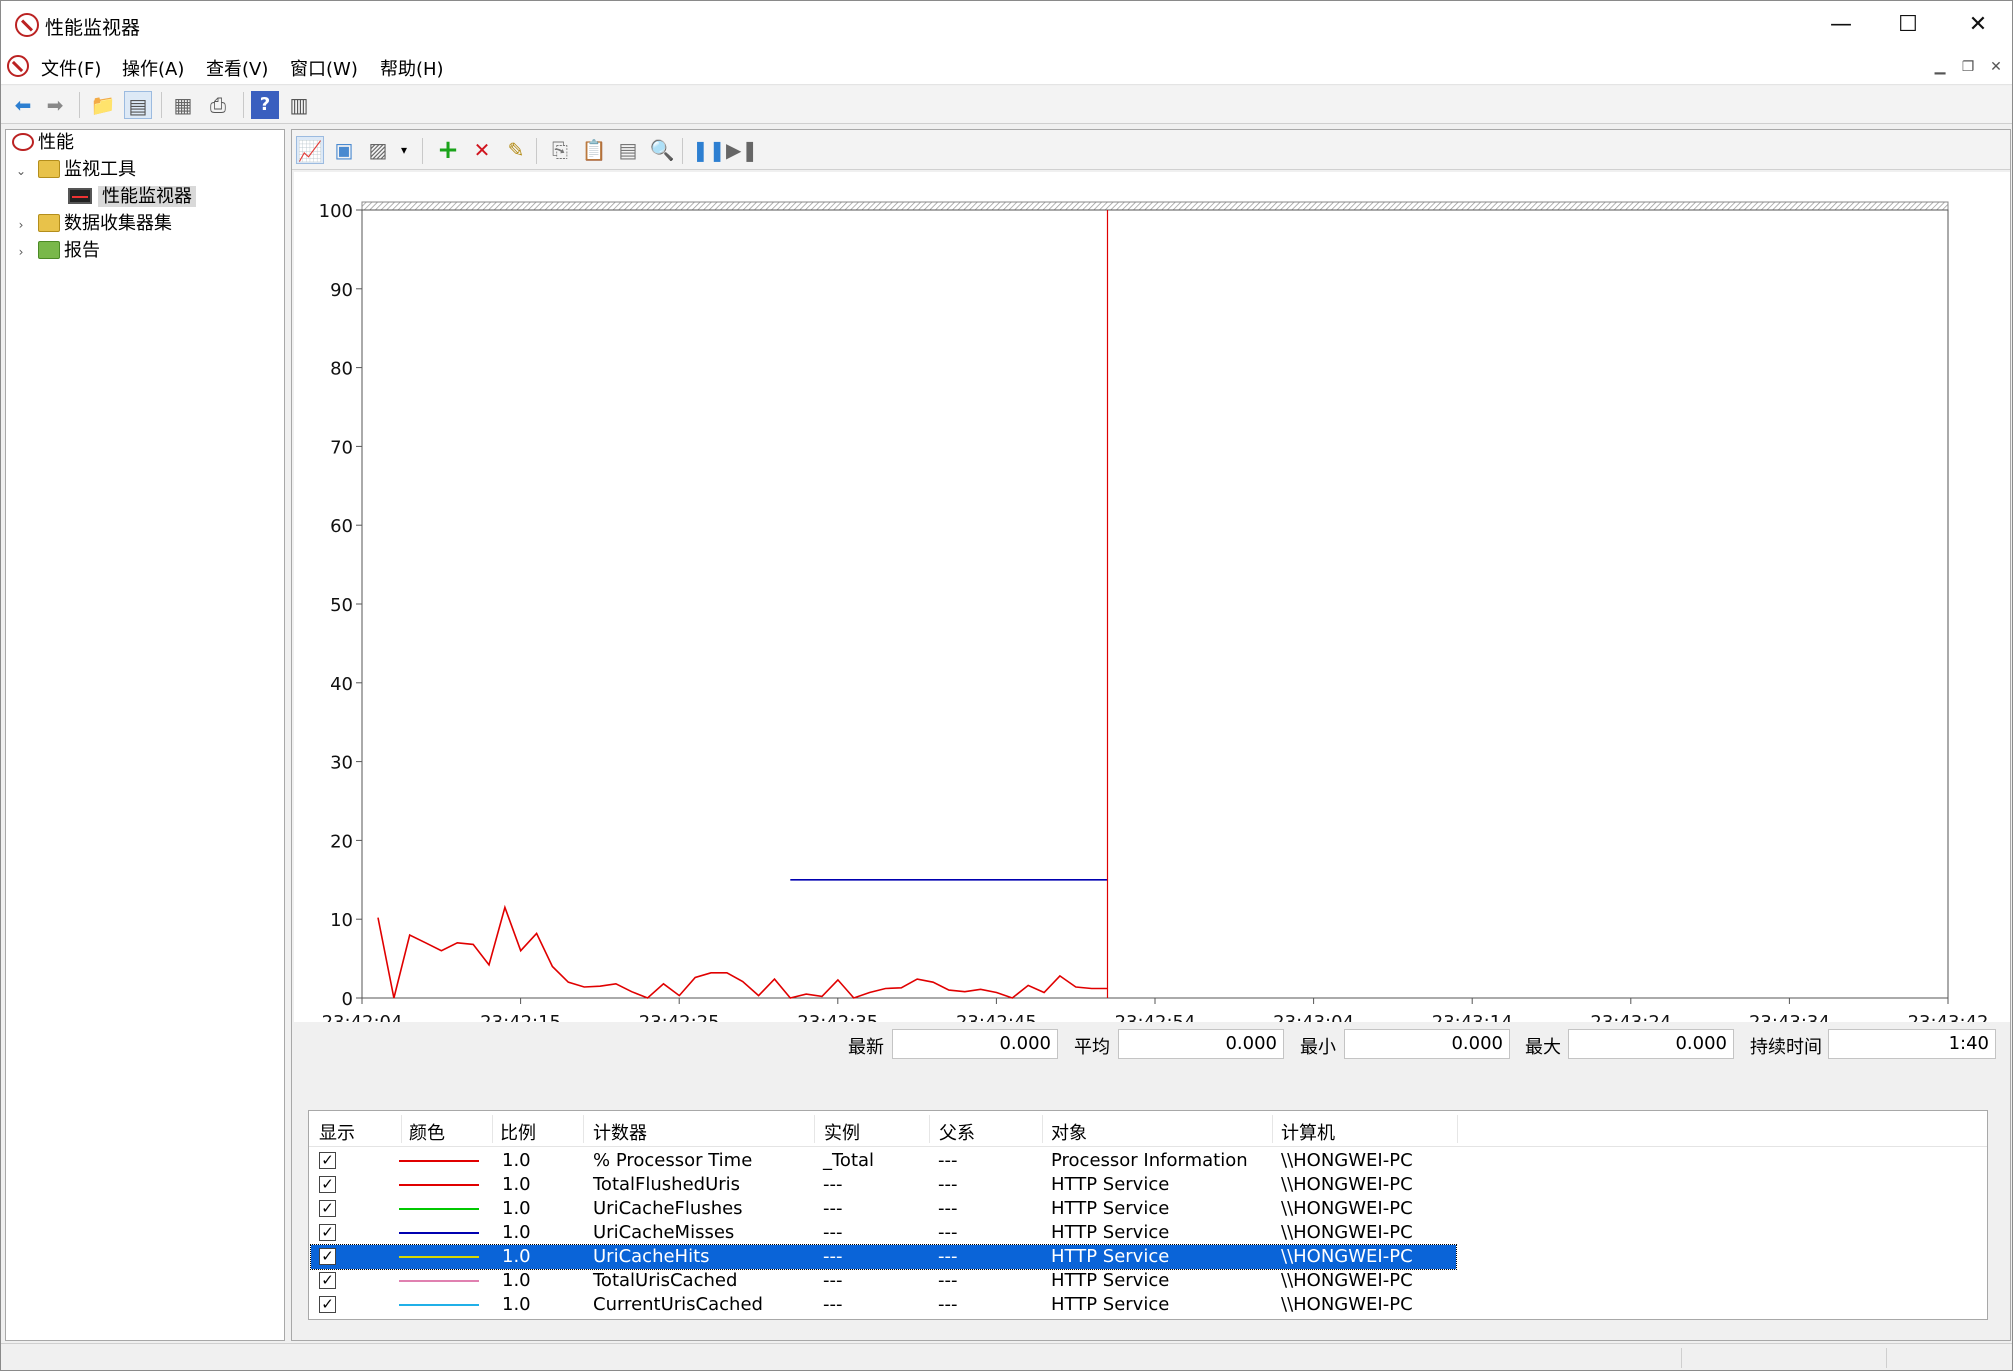  Describe the element at coordinates (1681, 1358) in the screenshot. I see `status-divider` at that location.